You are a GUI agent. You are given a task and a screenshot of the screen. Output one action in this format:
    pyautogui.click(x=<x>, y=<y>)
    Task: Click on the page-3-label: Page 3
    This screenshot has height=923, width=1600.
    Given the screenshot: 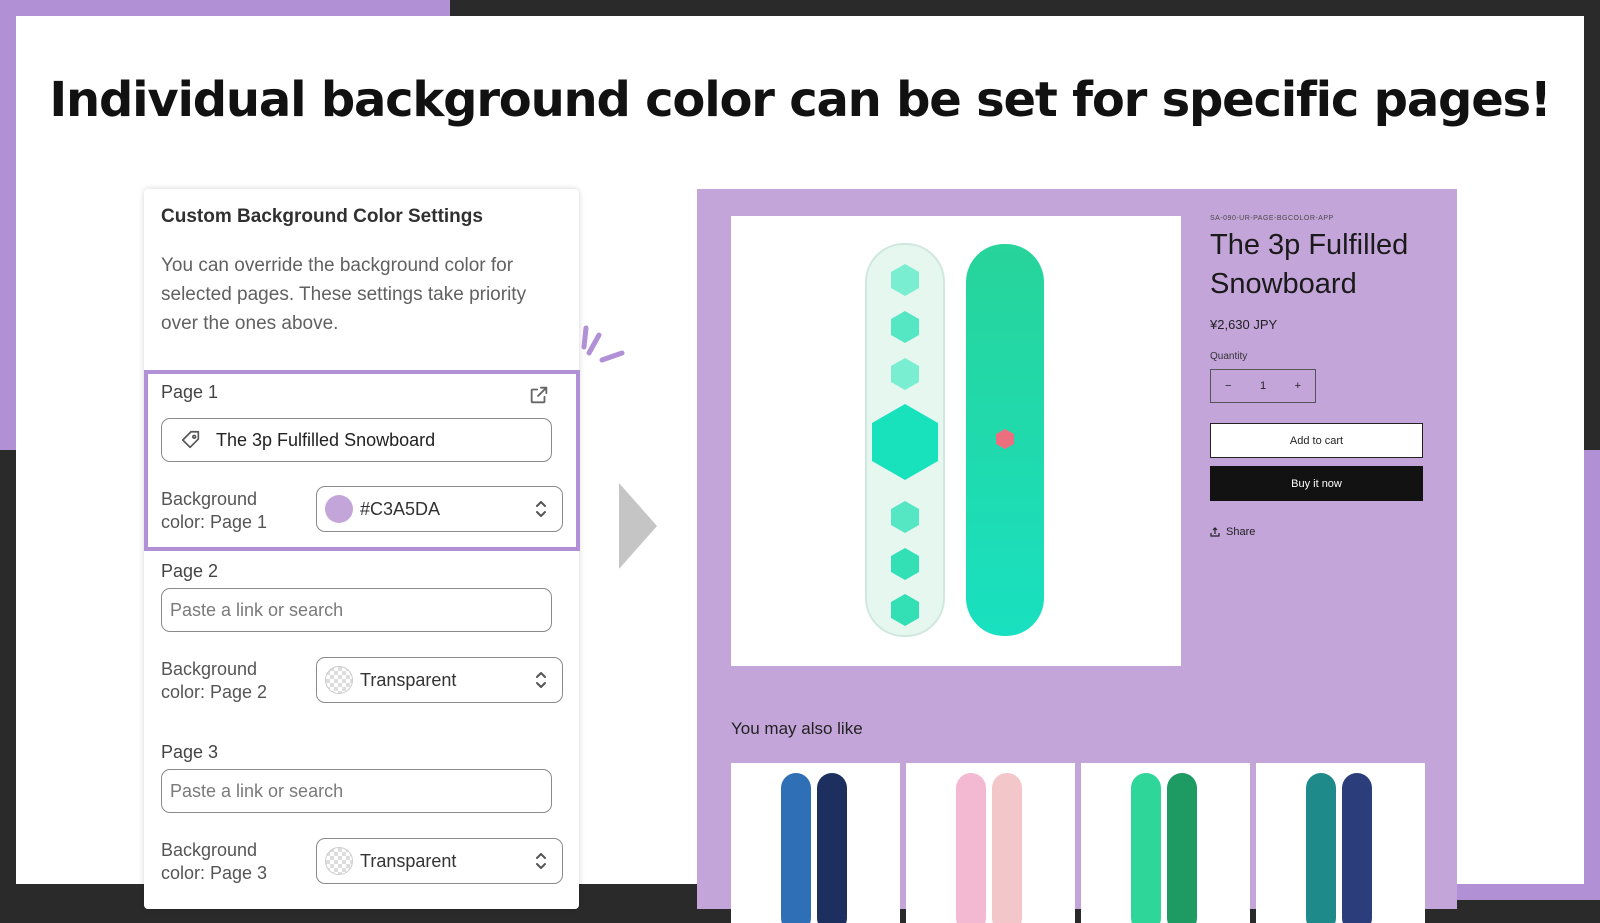 What is the action you would take?
    pyautogui.click(x=190, y=752)
    